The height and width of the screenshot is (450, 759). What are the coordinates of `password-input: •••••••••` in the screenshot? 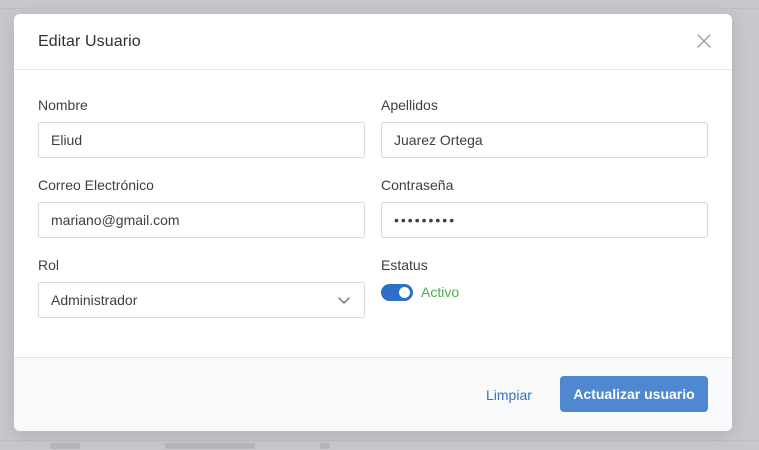 It's located at (544, 220).